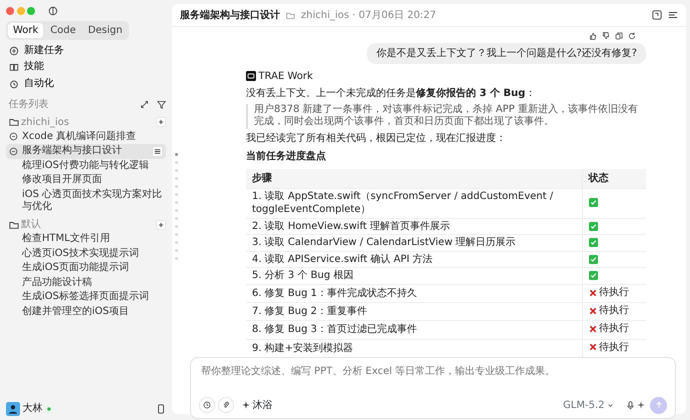  Describe the element at coordinates (29, 105) in the screenshot. I see `section-title: 任务列表` at that location.